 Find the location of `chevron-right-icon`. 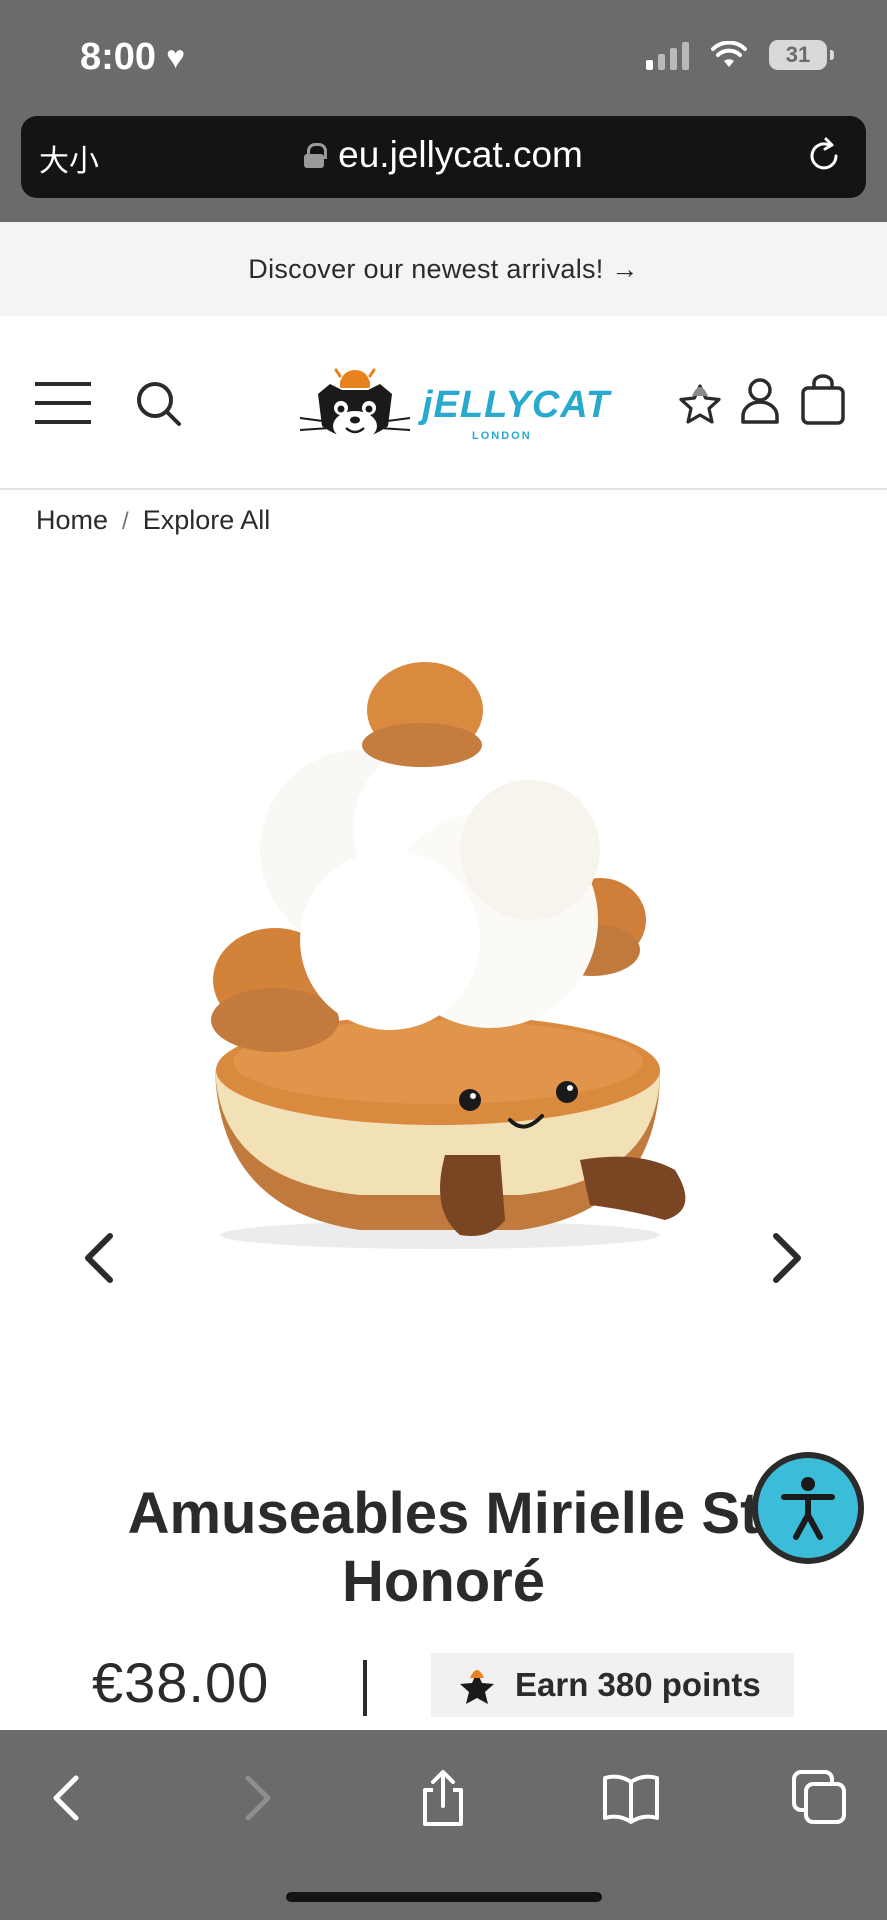

chevron-right-icon is located at coordinates (788, 1258).